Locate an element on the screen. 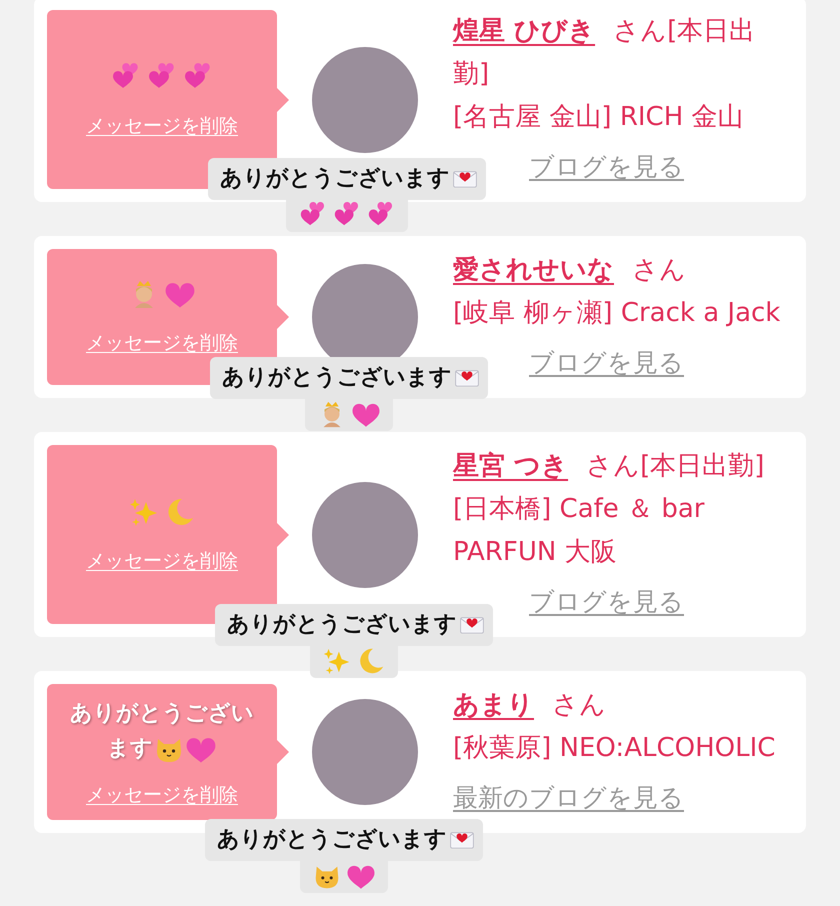 Image resolution: width=840 pixels, height=906 pixels. store-text: [名古屋 金山] RICH 金山 is located at coordinates (599, 117).